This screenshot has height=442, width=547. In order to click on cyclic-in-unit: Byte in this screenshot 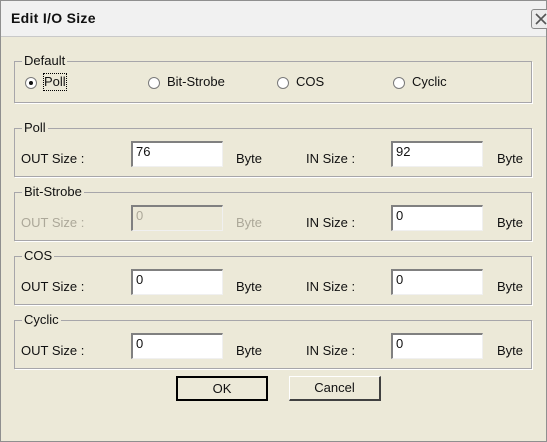, I will do `click(510, 350)`.